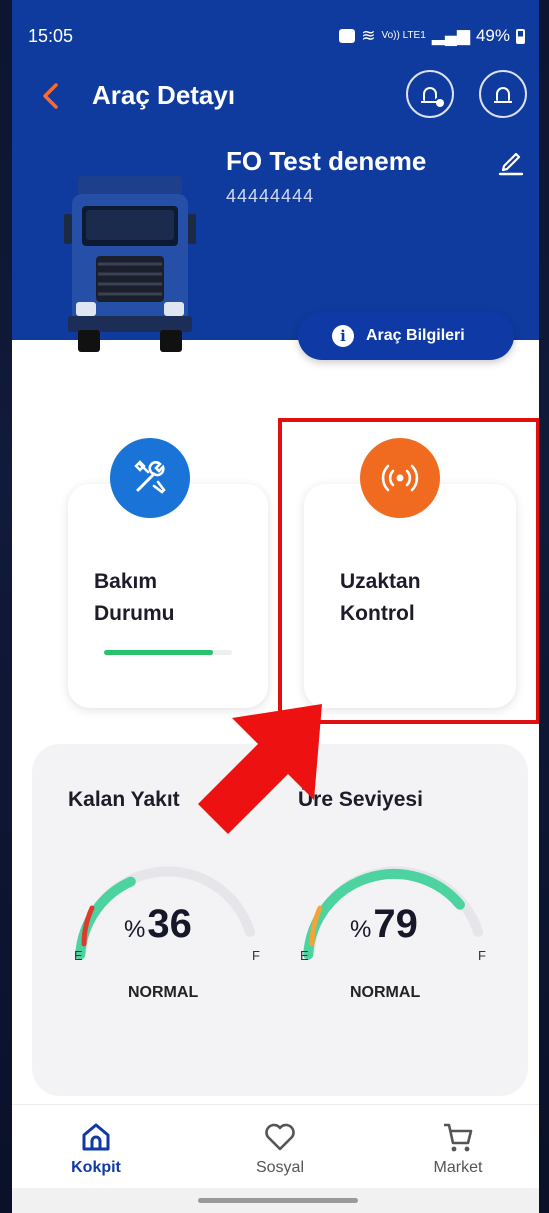 This screenshot has width=549, height=1213. What do you see at coordinates (6, 606) in the screenshot?
I see `background-left-edge` at bounding box center [6, 606].